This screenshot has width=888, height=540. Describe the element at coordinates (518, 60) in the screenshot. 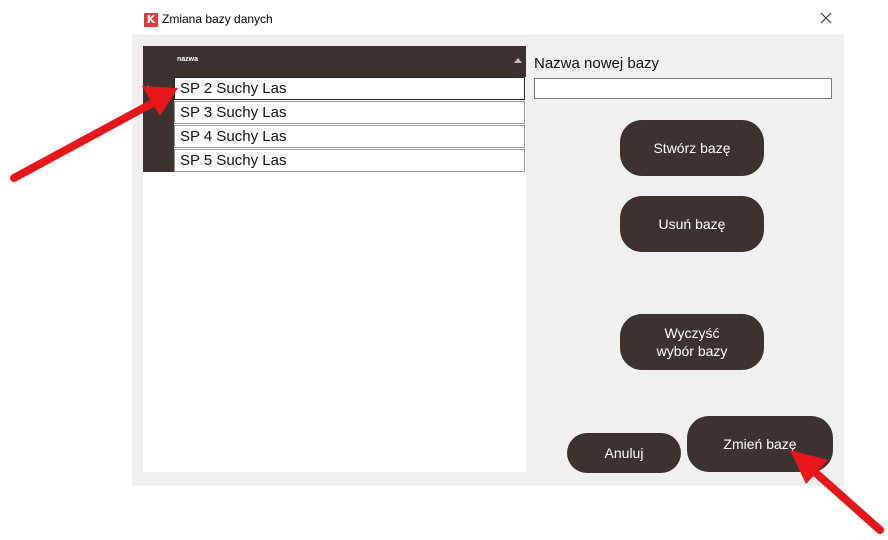

I see `sort-ascending-icon` at that location.